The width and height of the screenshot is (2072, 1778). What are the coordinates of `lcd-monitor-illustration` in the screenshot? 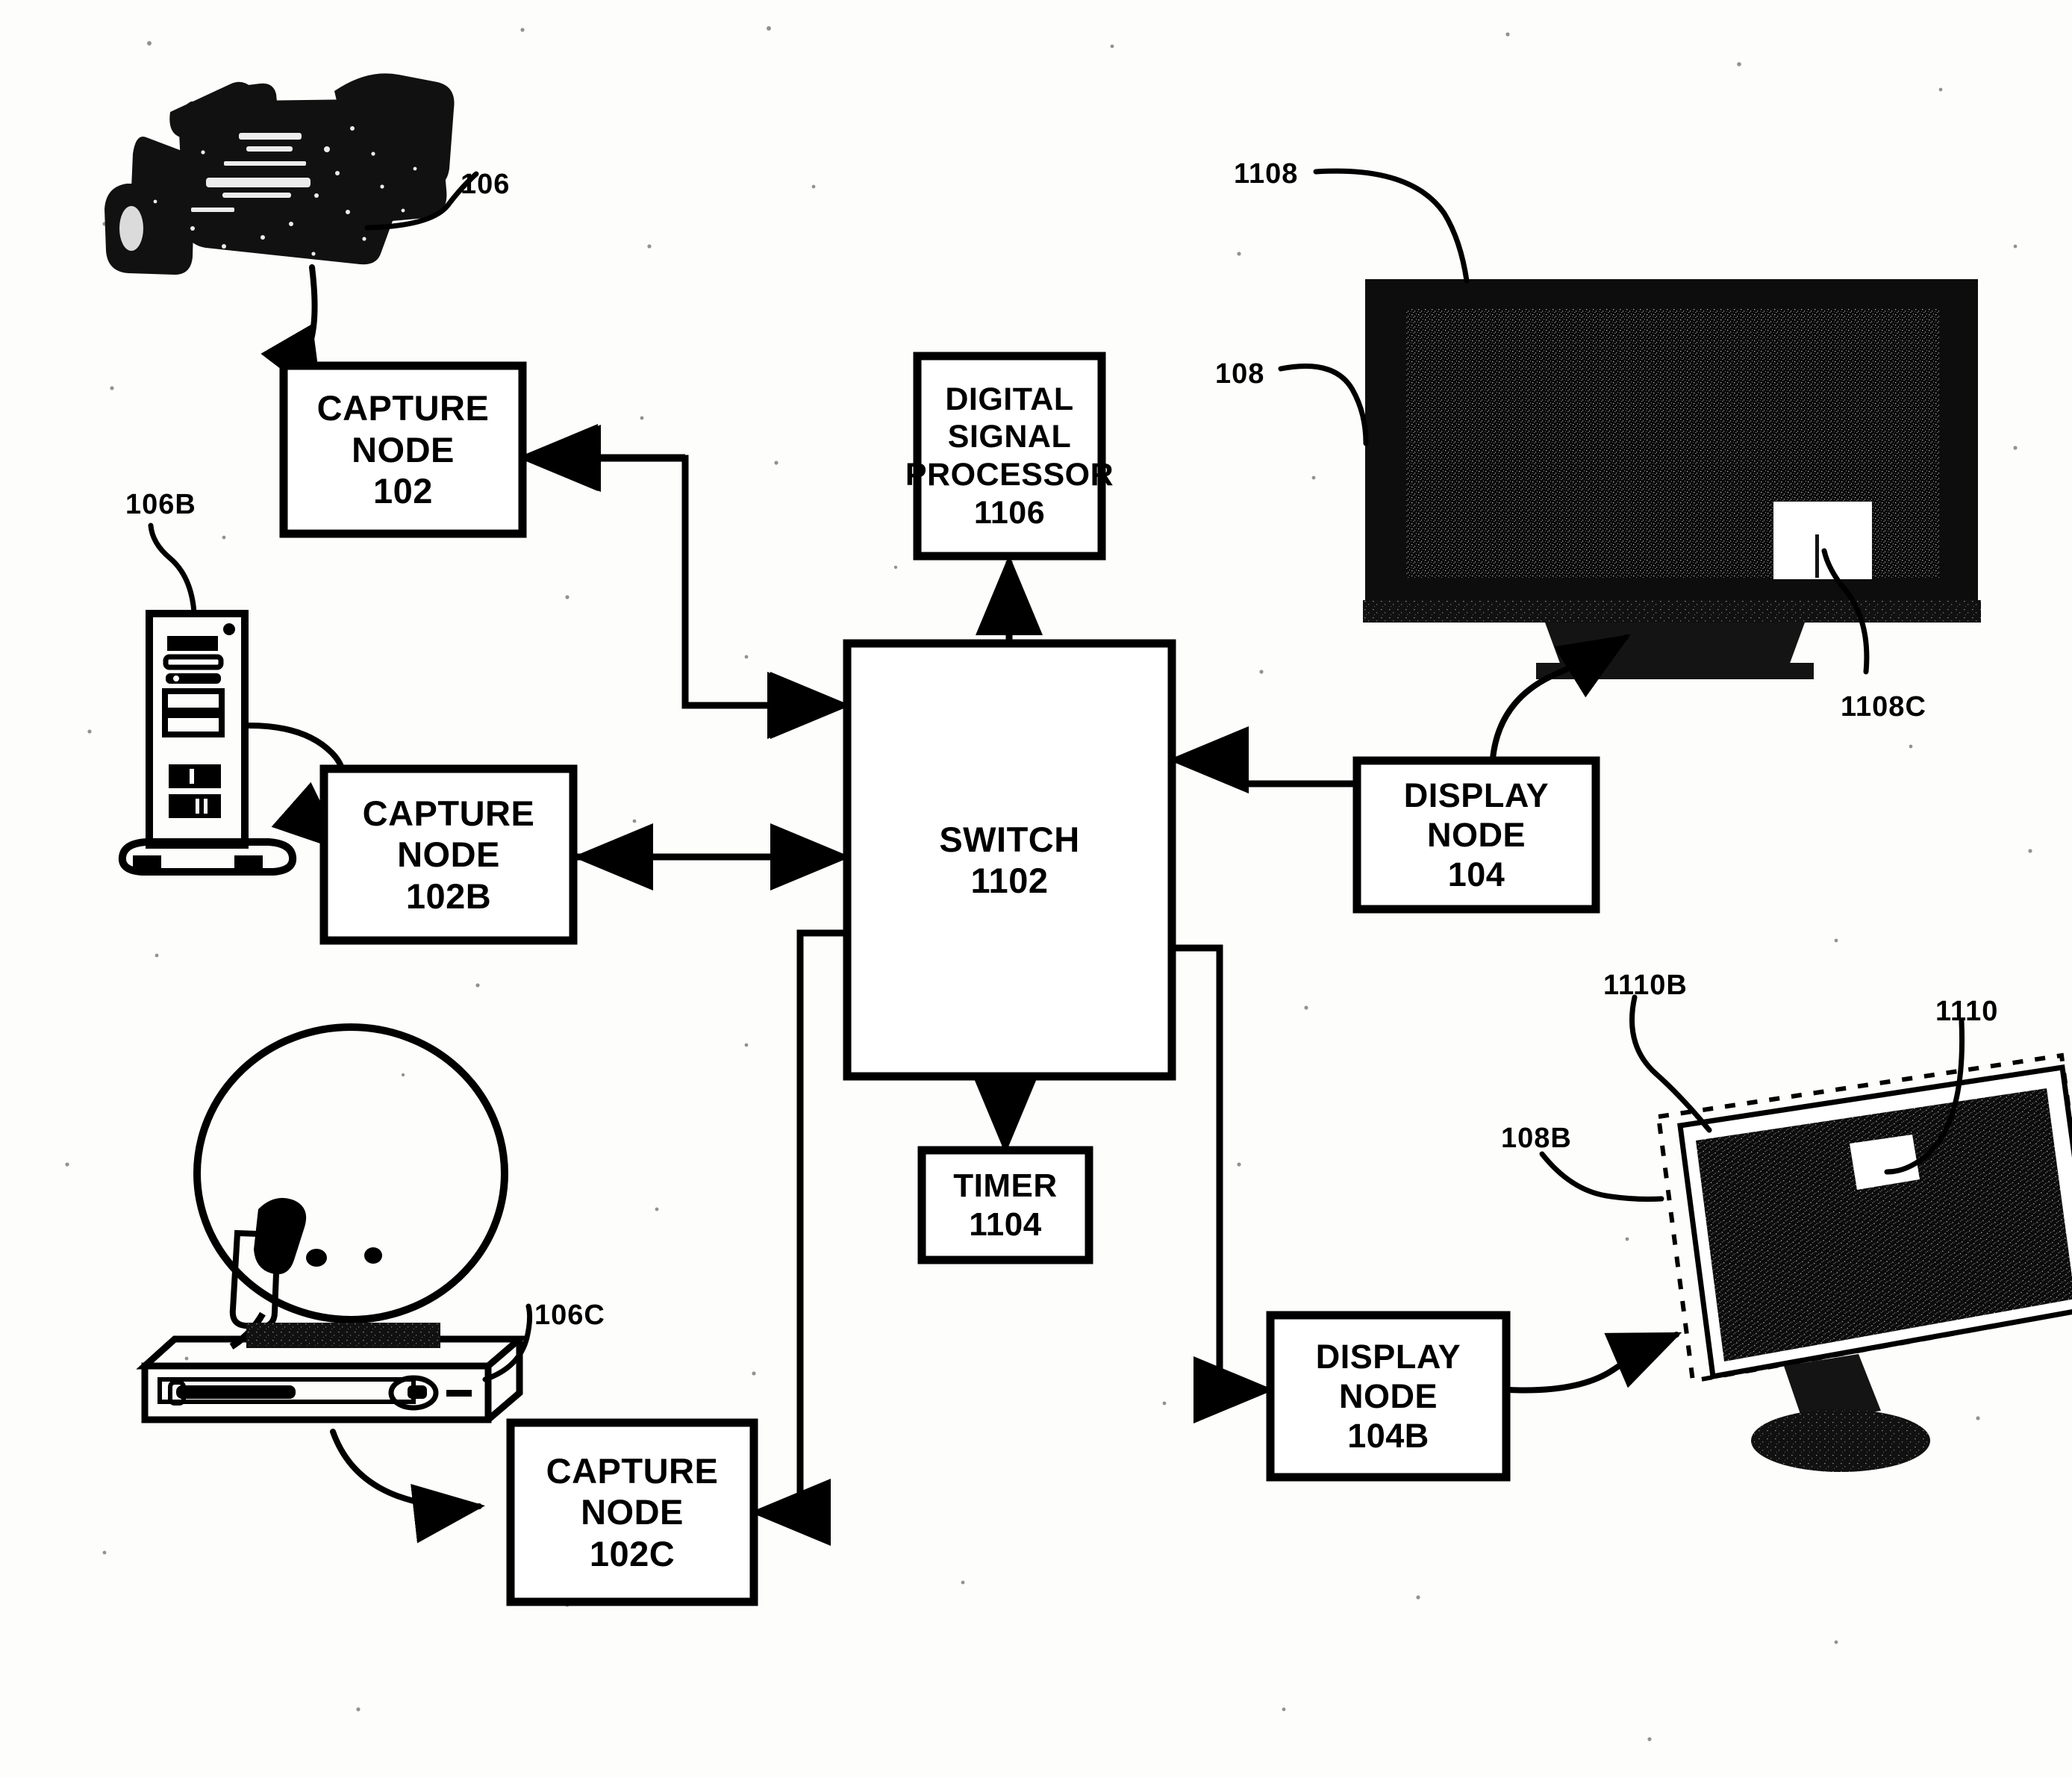 It's located at (1805, 1233).